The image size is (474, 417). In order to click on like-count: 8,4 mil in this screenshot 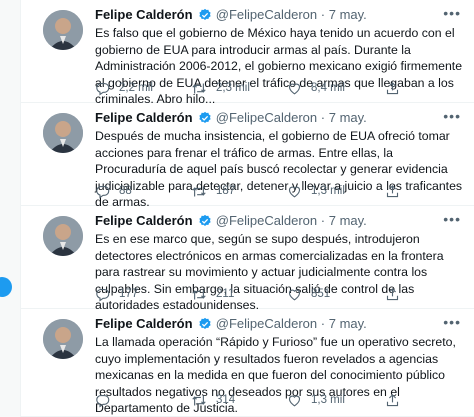, I will do `click(328, 88)`.